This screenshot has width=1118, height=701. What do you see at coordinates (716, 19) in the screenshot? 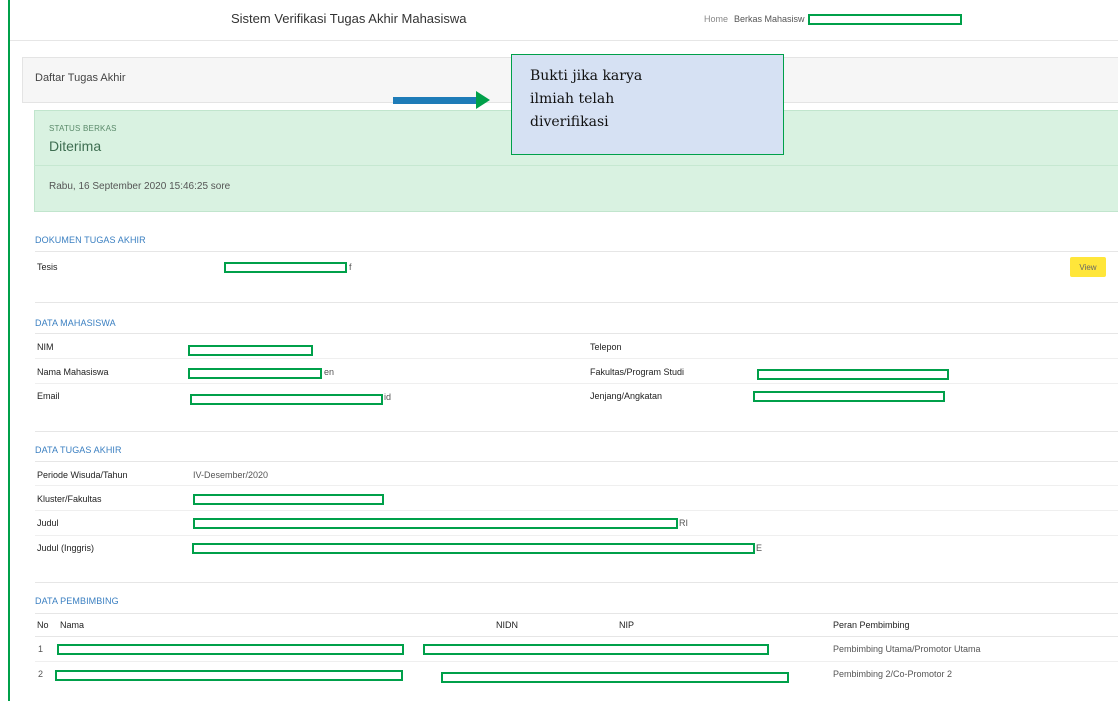
I see `breadcrumb-home: Home` at bounding box center [716, 19].